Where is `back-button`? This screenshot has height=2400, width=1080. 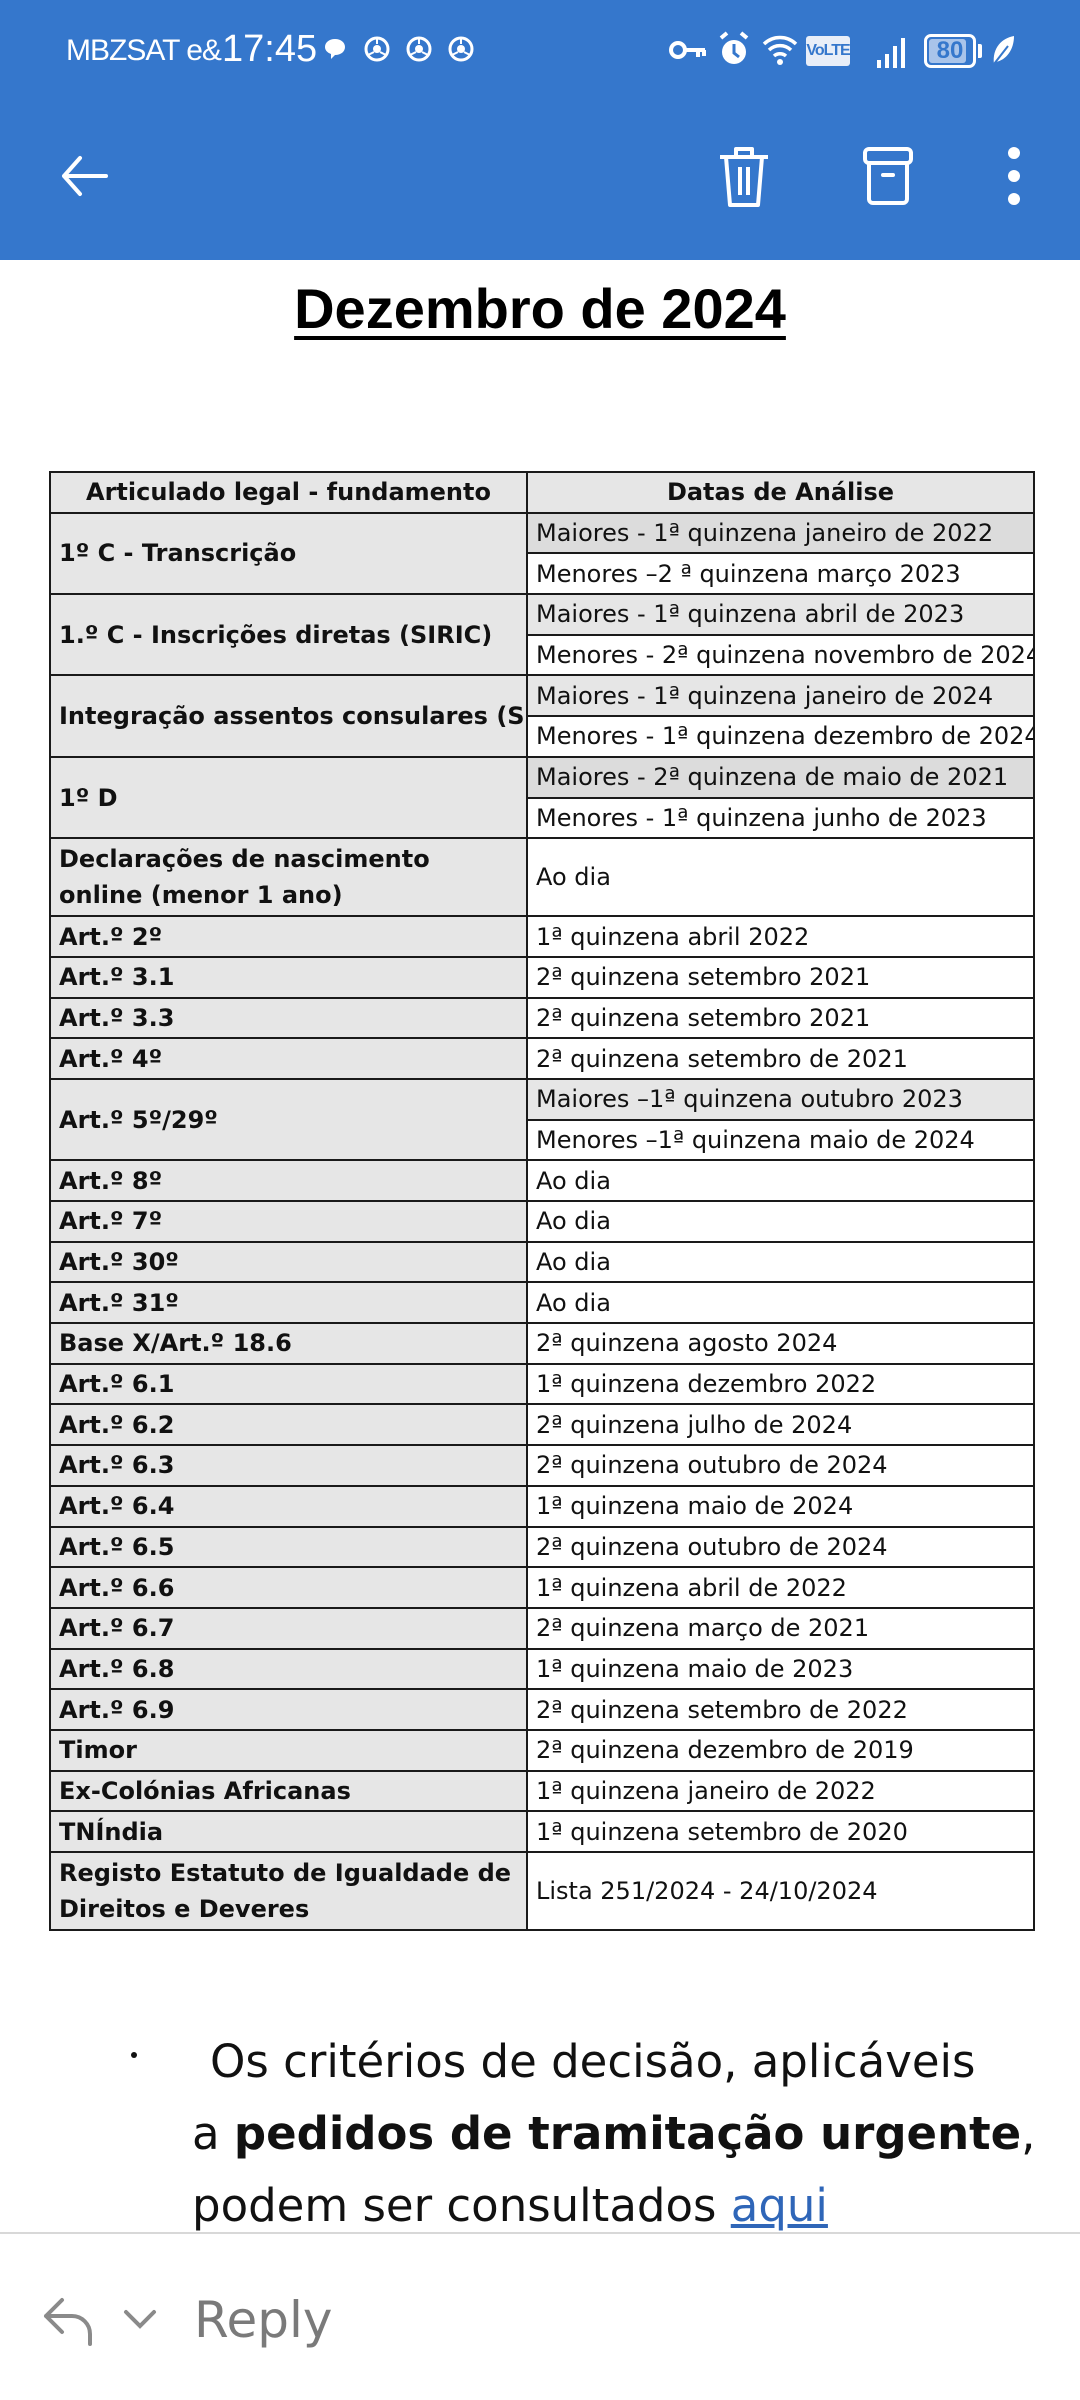 back-button is located at coordinates (84, 176).